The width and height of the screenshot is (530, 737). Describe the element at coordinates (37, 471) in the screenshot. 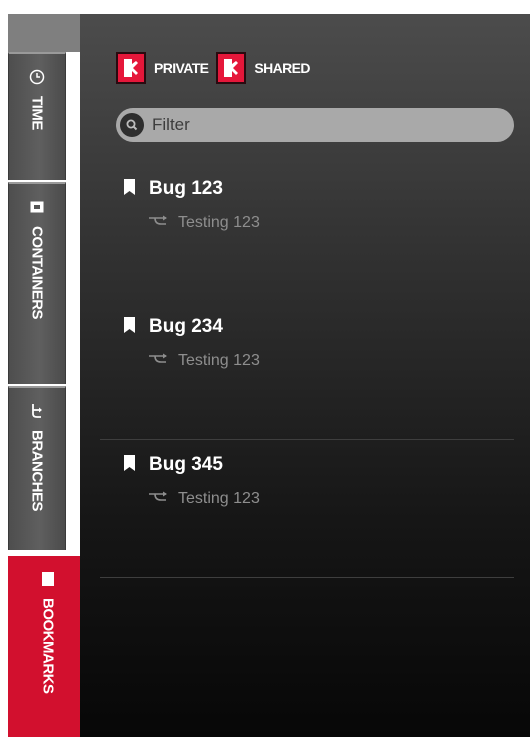

I see `tab-branches-label: BRANCHES` at that location.